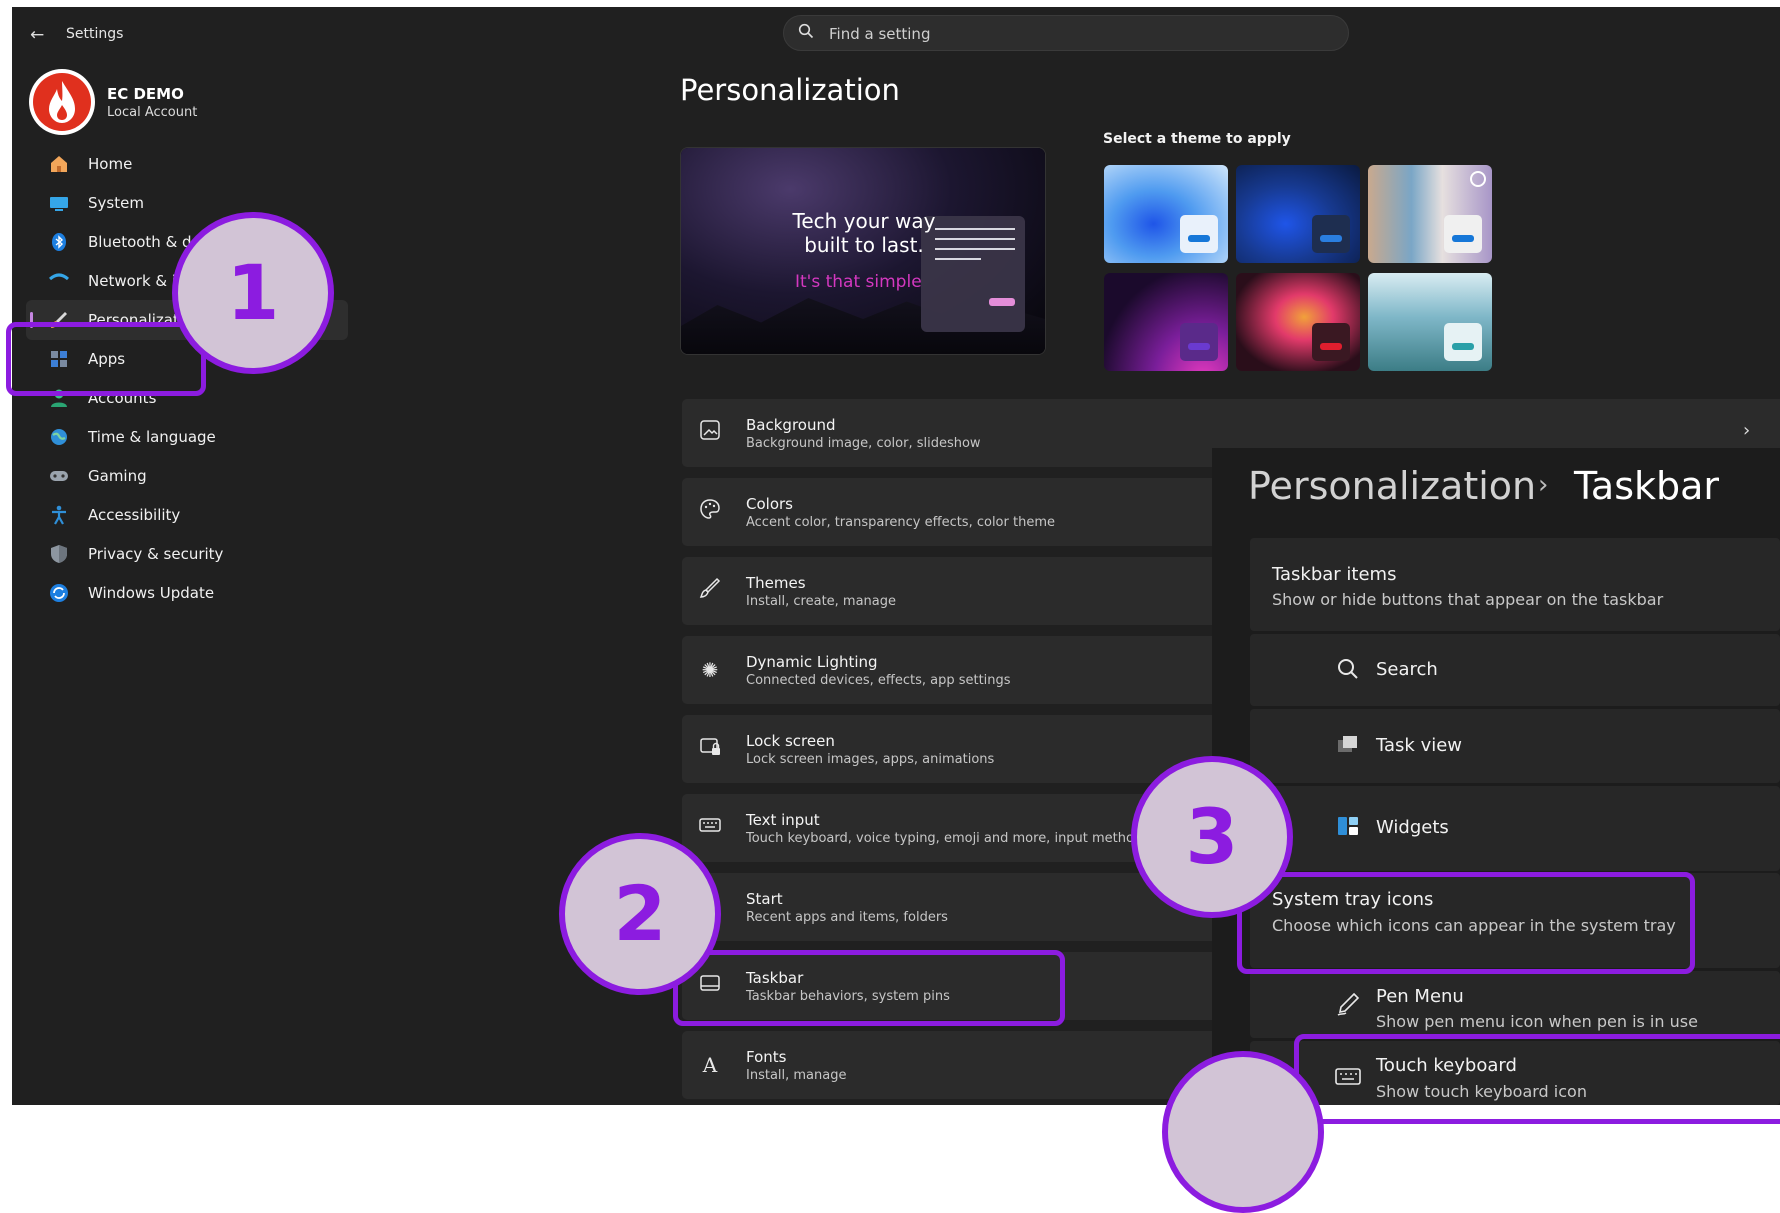 The image size is (1780, 1213). Describe the element at coordinates (790, 741) in the screenshot. I see `setting-title: Lock screen` at that location.